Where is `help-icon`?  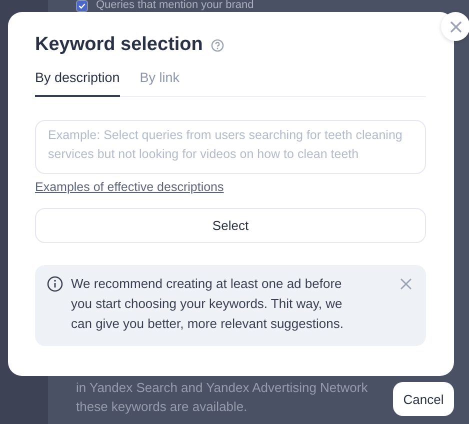
help-icon is located at coordinates (217, 45).